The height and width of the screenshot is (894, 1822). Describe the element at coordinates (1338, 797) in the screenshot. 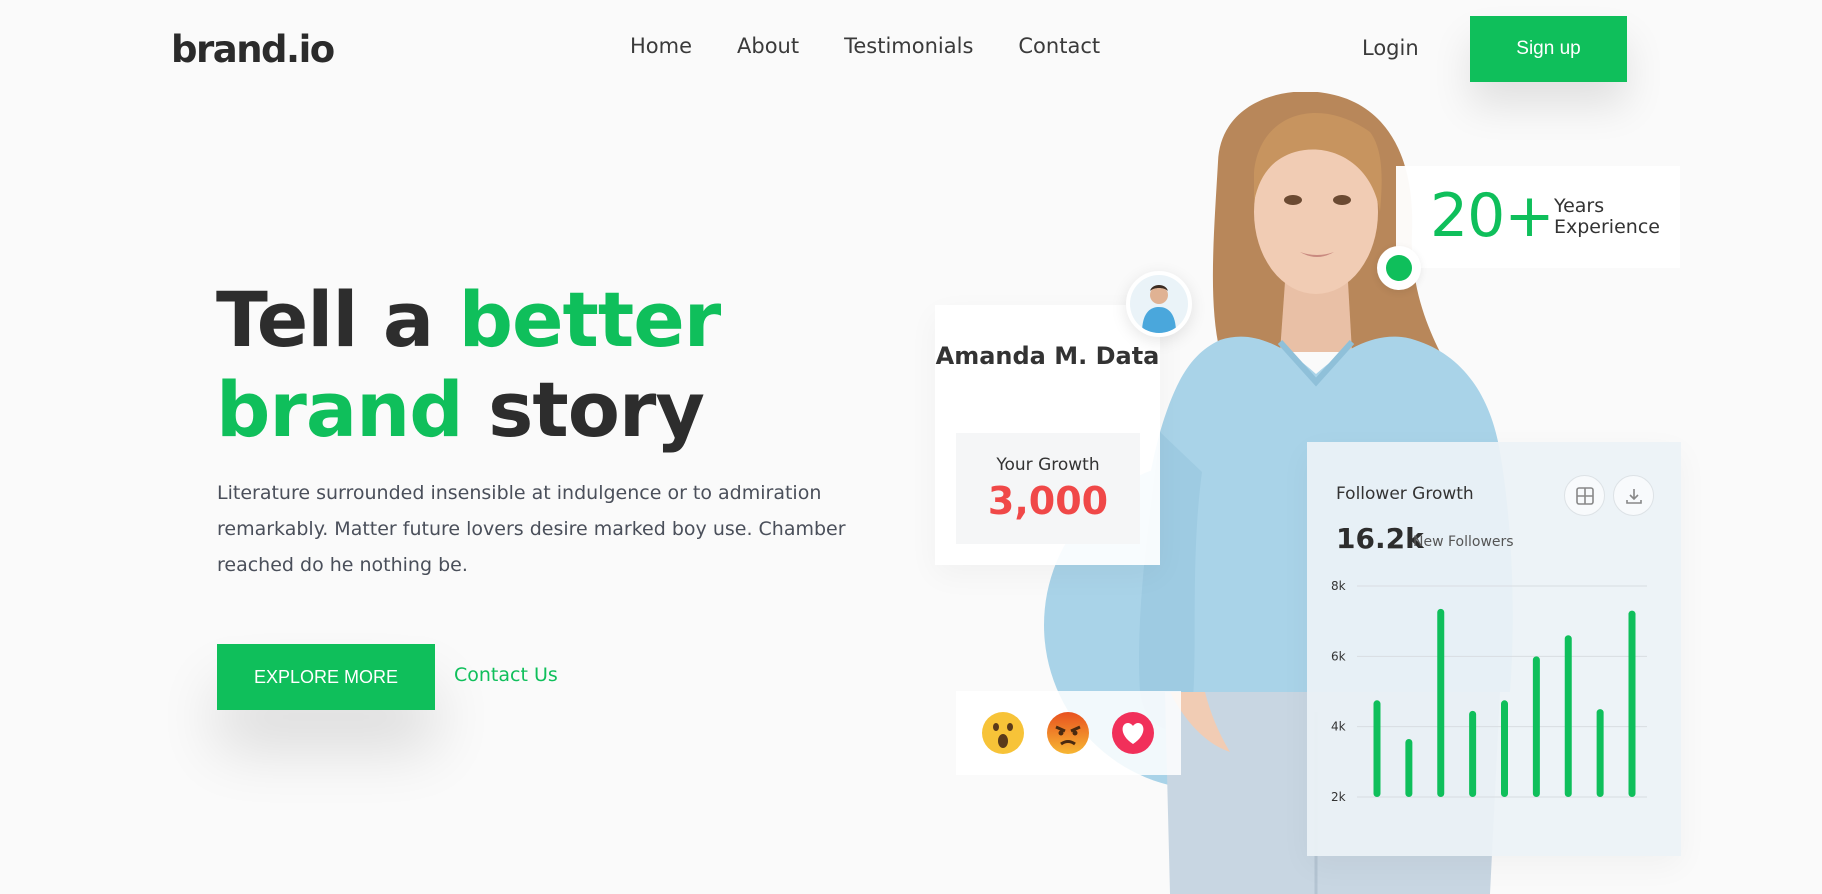

I see `y-tick-label: 2k` at that location.